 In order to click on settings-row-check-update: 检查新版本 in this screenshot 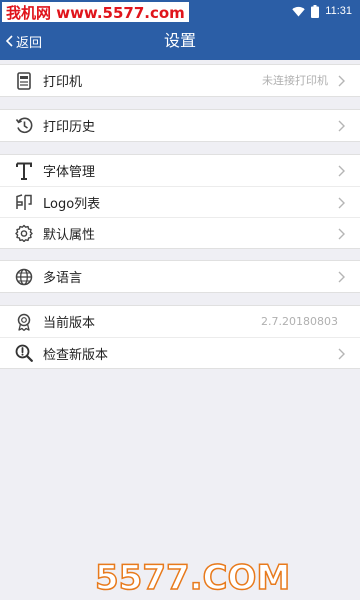, I will do `click(180, 352)`.